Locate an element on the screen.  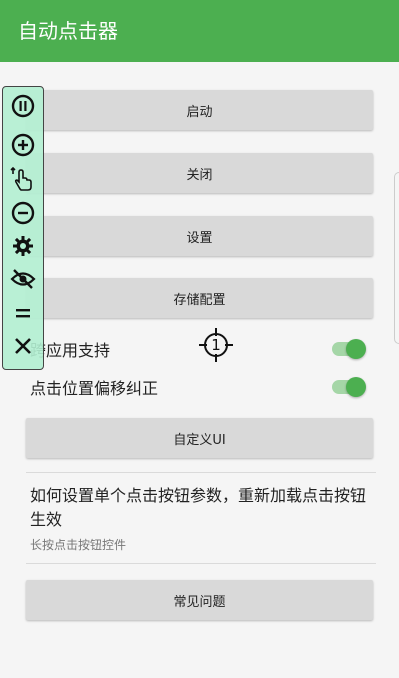
app-title: 自动点击器 is located at coordinates (68, 31).